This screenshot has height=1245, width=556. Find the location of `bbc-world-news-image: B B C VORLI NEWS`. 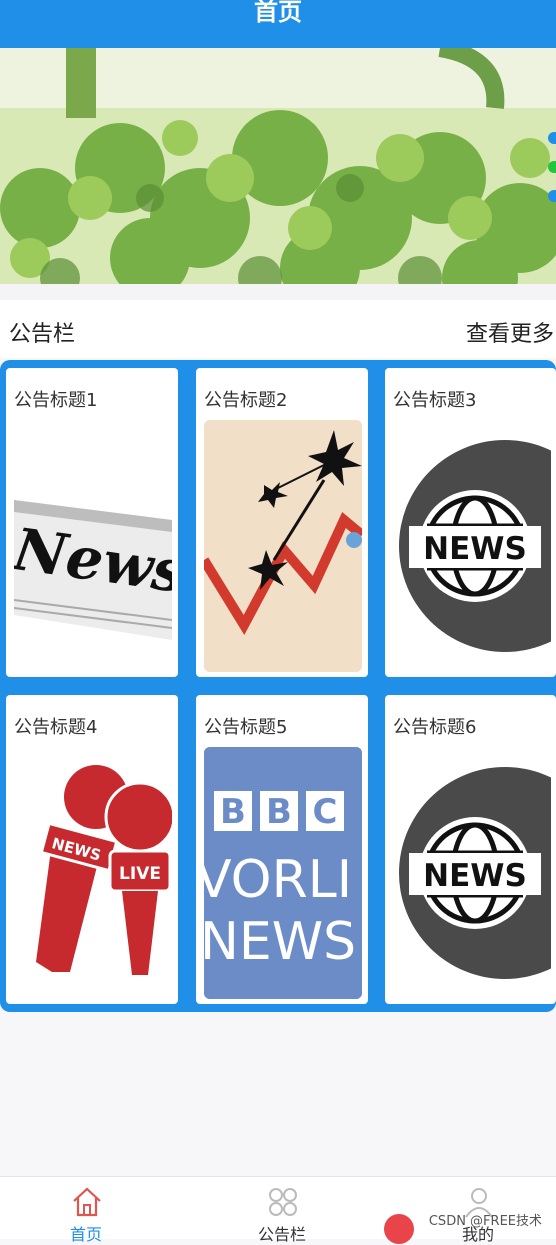

bbc-world-news-image: B B C VORLI NEWS is located at coordinates (283, 873).